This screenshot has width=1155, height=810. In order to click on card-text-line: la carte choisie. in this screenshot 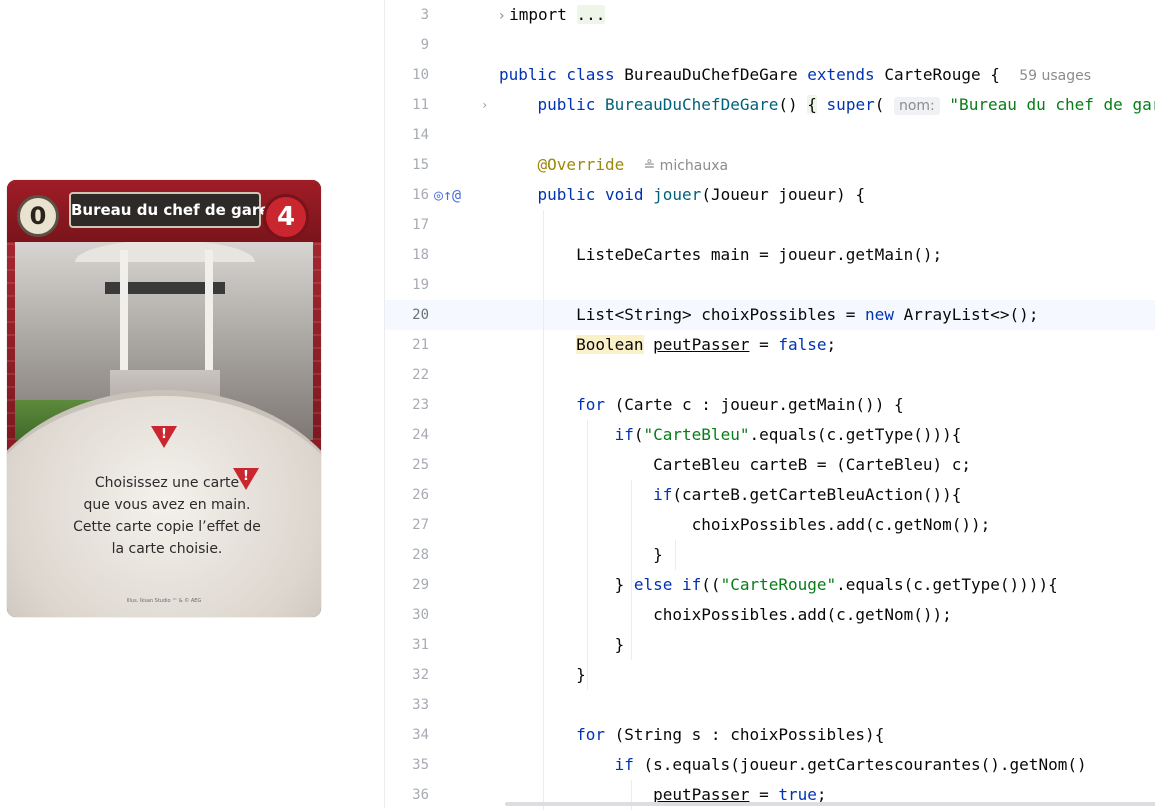, I will do `click(167, 549)`.